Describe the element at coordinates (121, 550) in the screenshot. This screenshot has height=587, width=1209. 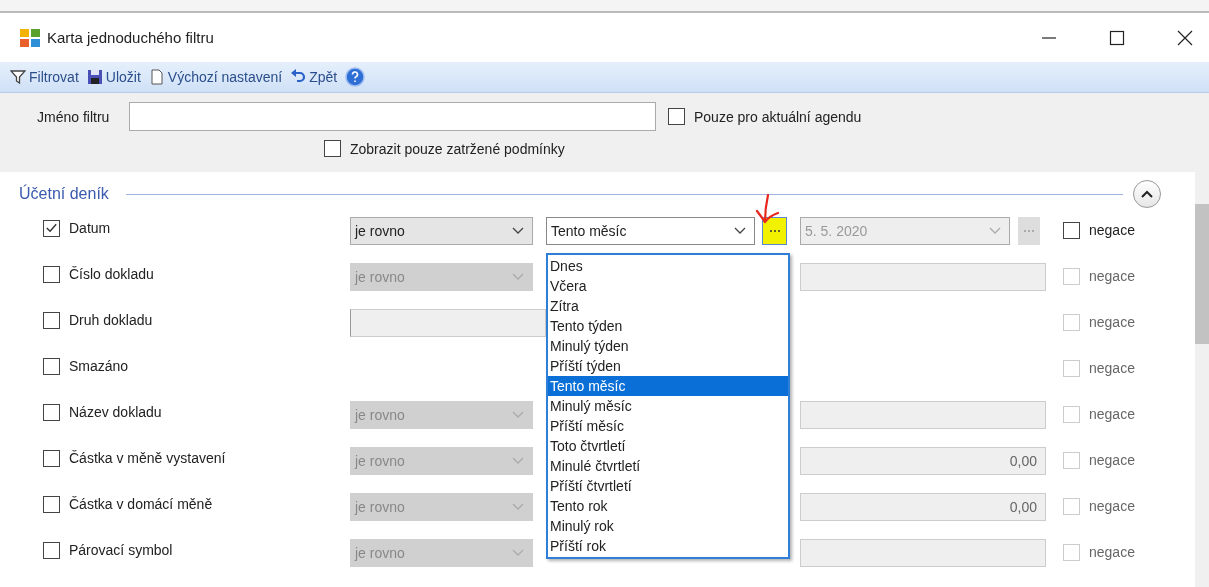
I see `condition-label: Párovací symbol` at that location.